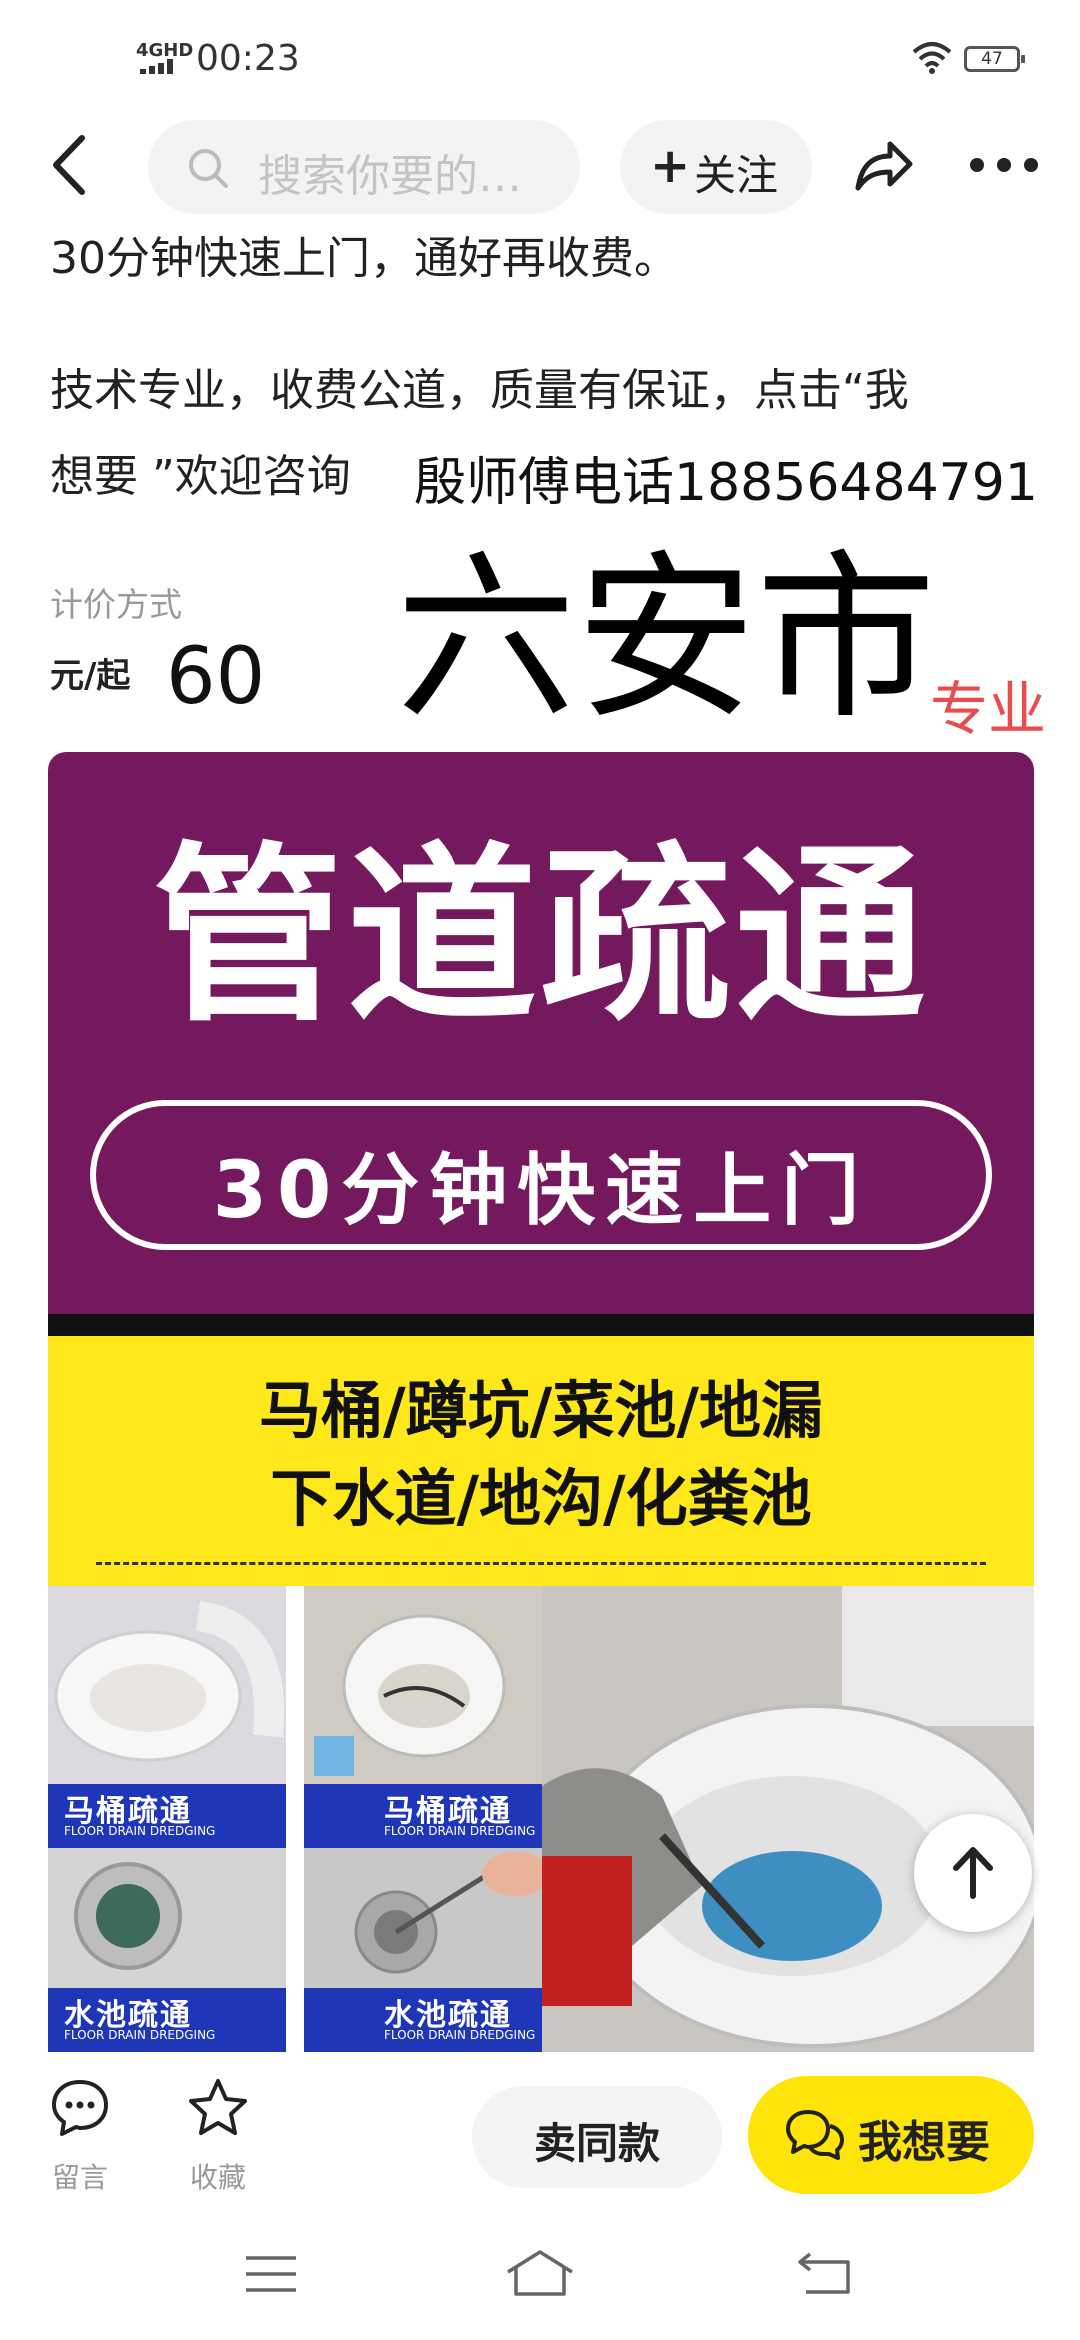  Describe the element at coordinates (208, 168) in the screenshot. I see `search-icon` at that location.